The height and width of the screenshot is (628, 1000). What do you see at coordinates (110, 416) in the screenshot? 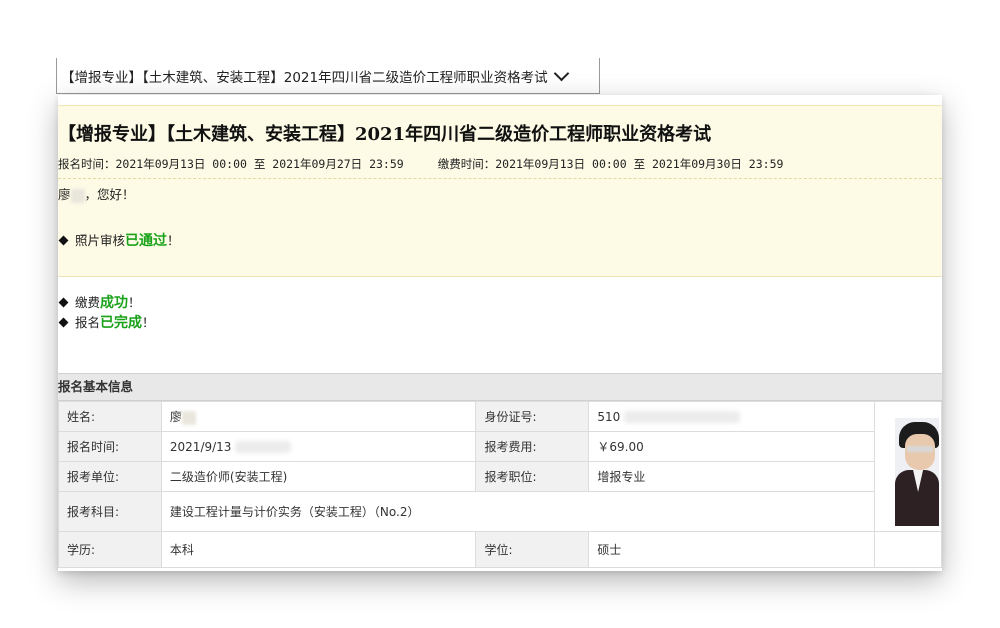
I see `name-label: 姓名:` at bounding box center [110, 416].